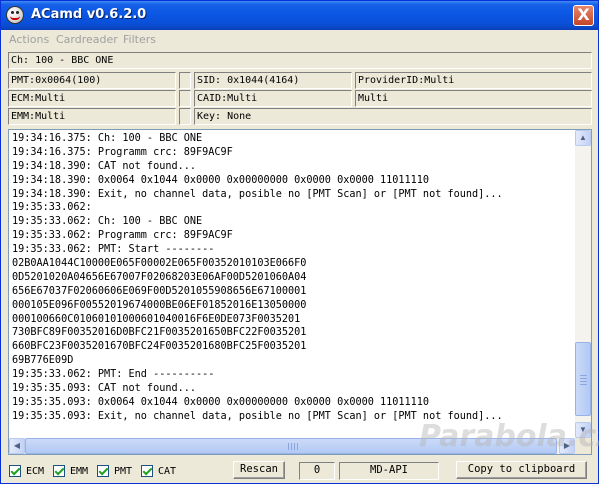 The height and width of the screenshot is (484, 599). Describe the element at coordinates (521, 470) in the screenshot. I see `copy-to-clipboard-button: Copy to clipboard` at that location.